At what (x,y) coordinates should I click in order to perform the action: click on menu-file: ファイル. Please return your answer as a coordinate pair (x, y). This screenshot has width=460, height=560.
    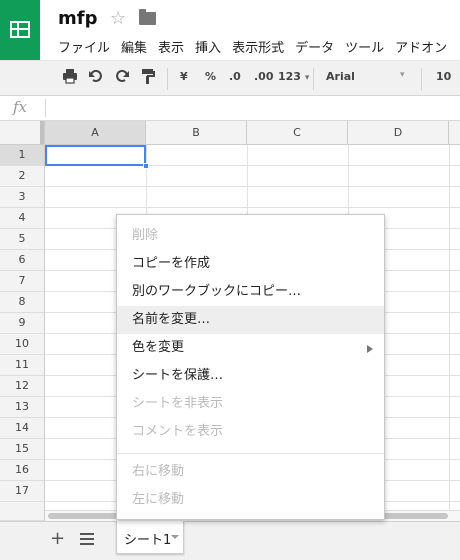
    Looking at the image, I should click on (84, 46).